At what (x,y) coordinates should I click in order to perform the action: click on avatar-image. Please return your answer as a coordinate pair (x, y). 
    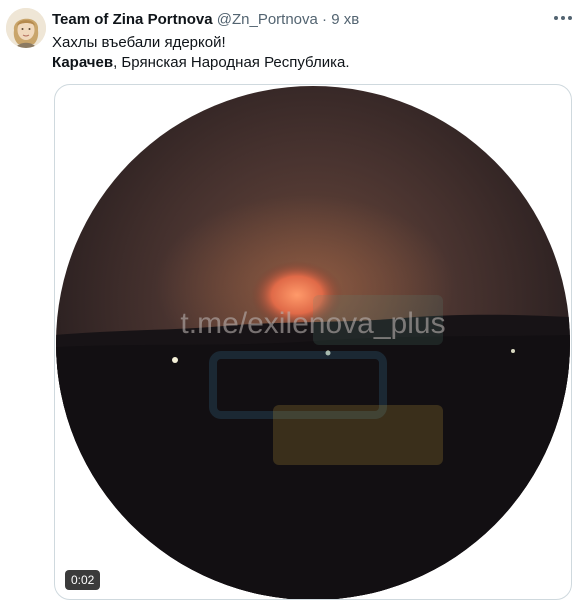
    Looking at the image, I should click on (26, 28).